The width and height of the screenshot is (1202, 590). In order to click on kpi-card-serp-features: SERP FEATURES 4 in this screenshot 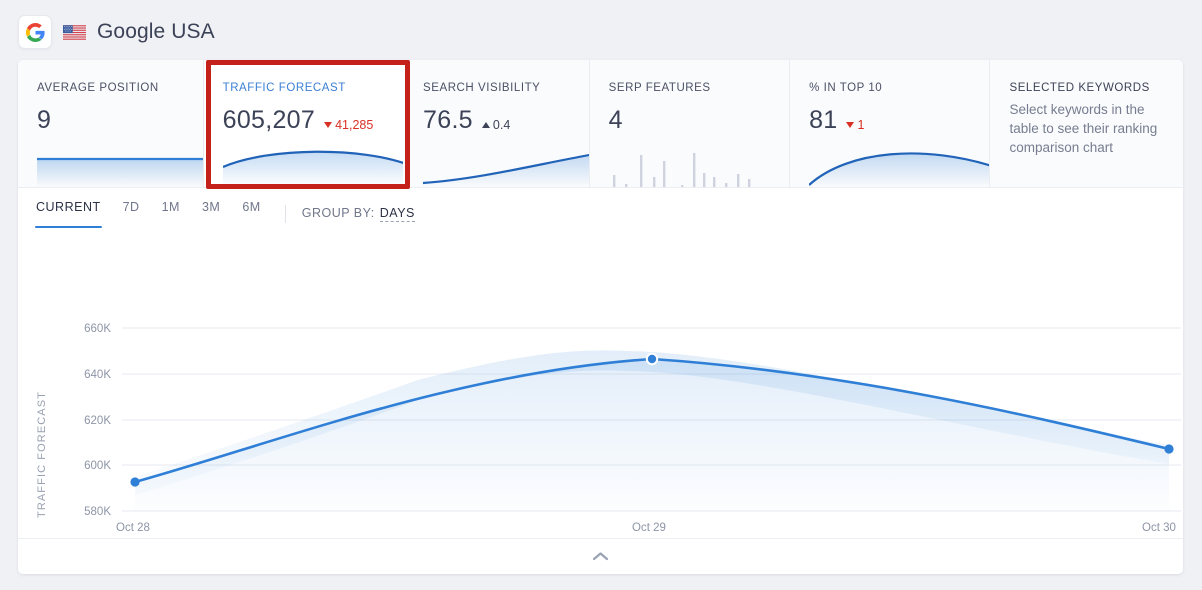, I will do `click(690, 123)`.